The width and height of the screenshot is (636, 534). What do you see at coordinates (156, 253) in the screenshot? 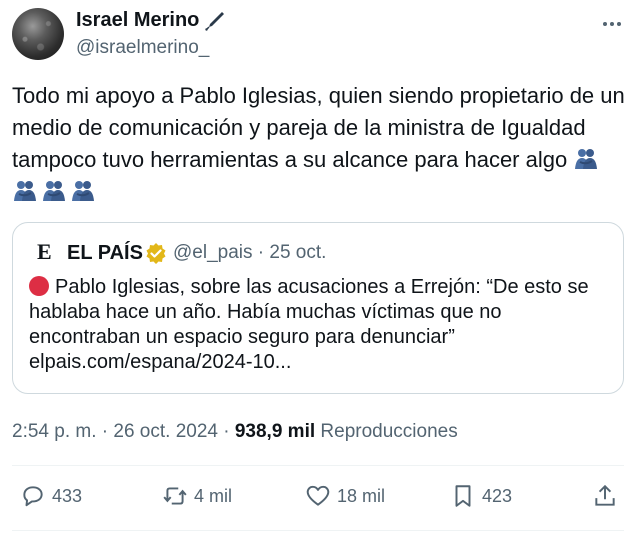
I see `verified-icon` at bounding box center [156, 253].